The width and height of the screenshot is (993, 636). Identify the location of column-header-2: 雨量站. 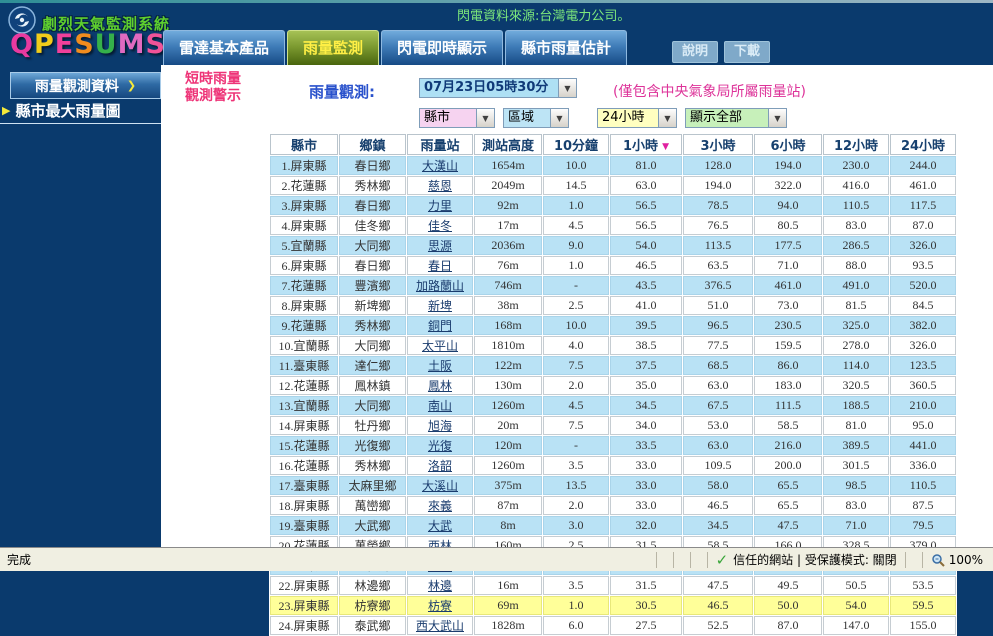
(440, 144).